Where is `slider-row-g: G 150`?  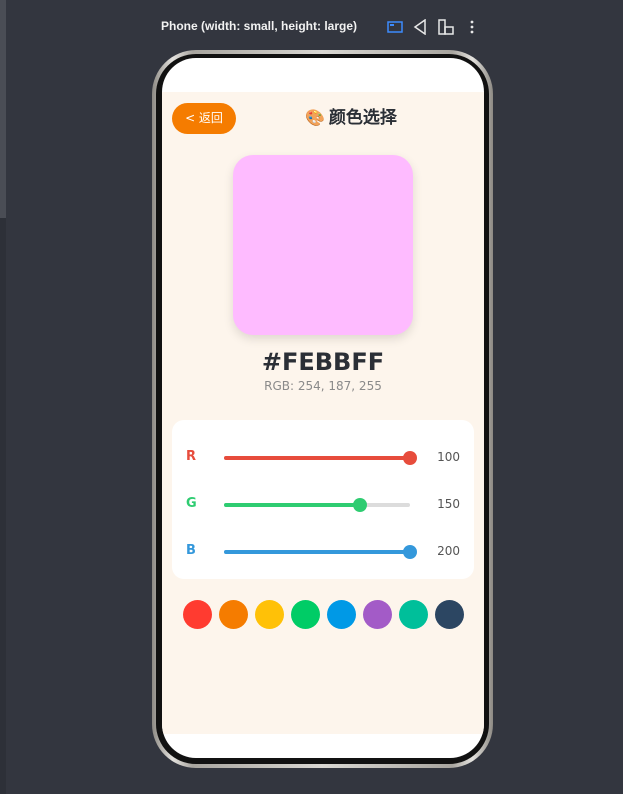 slider-row-g: G 150 is located at coordinates (323, 505).